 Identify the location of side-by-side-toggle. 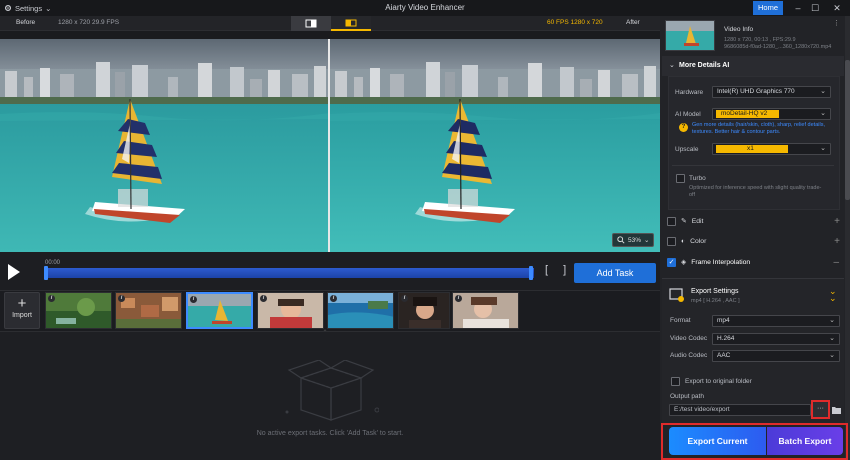
(311, 23).